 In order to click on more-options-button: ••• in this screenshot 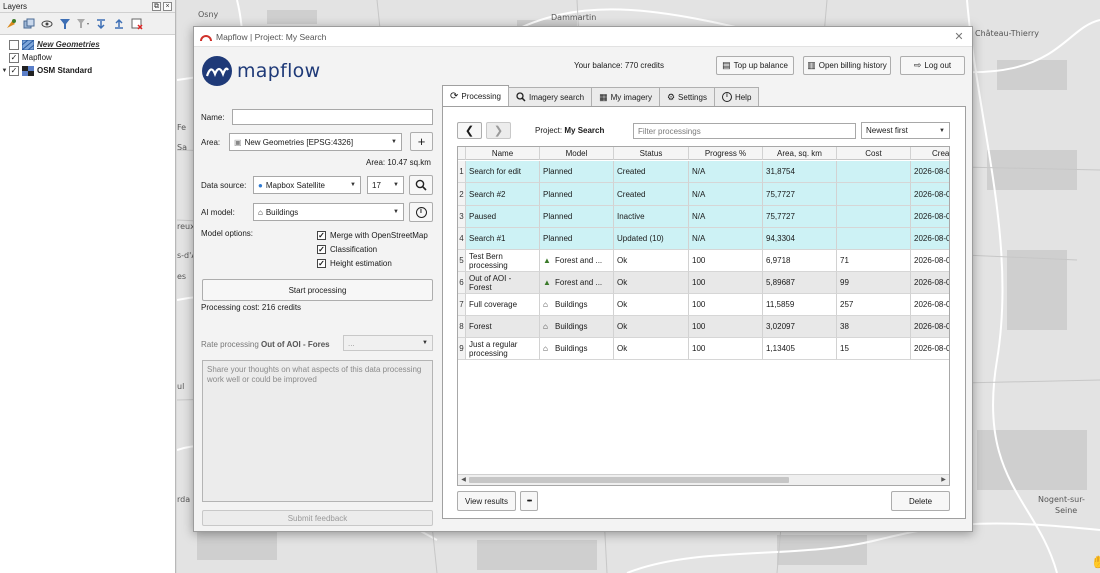, I will do `click(529, 501)`.